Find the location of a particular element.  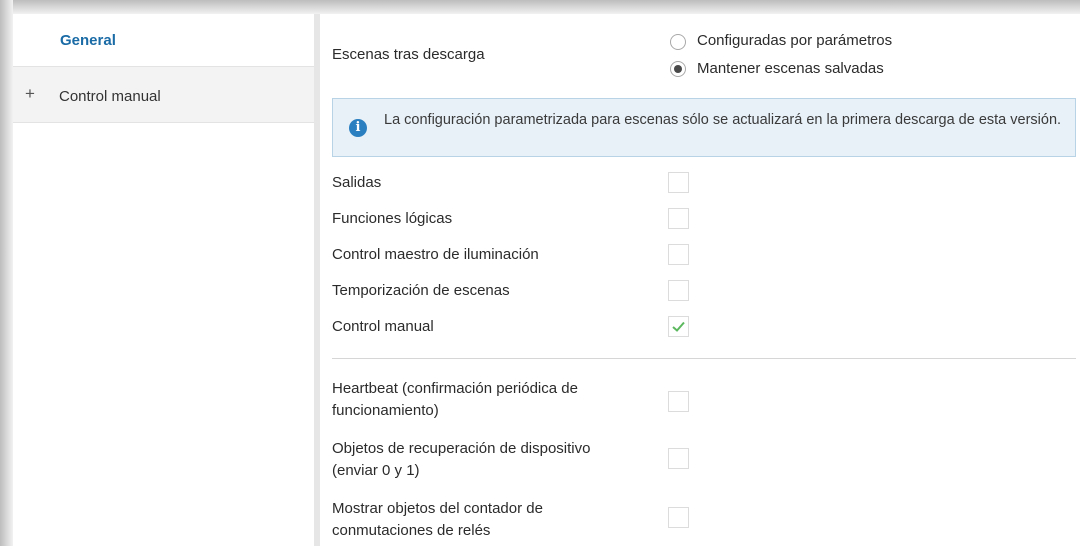

section-divider is located at coordinates (704, 358).